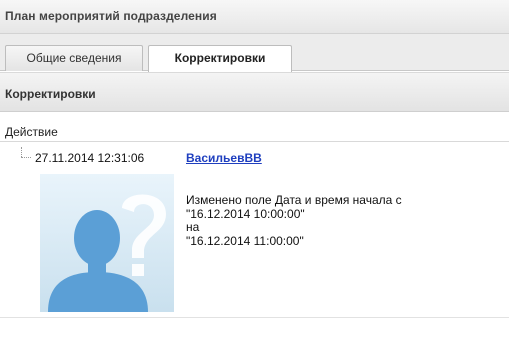  Describe the element at coordinates (21, 152) in the screenshot. I see `tree-connector-vertical` at that location.